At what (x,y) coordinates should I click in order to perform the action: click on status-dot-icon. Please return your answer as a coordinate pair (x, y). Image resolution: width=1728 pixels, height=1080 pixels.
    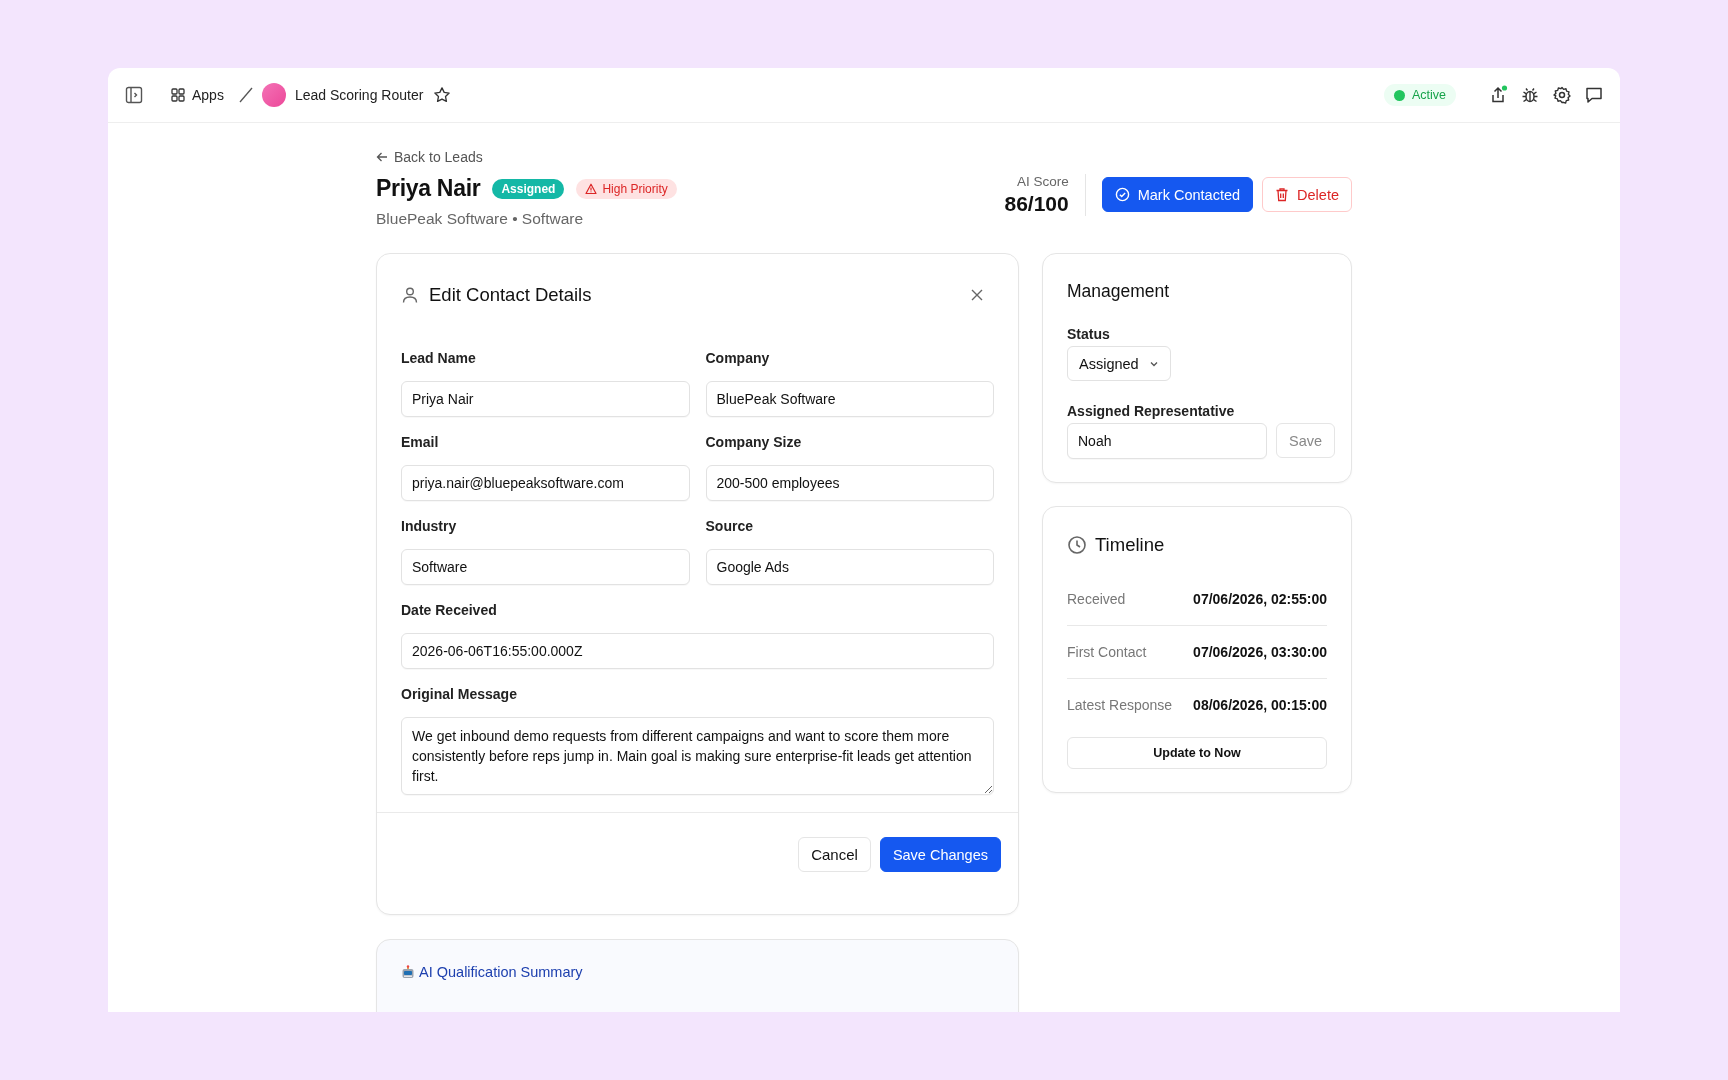
    Looking at the image, I should click on (1399, 95).